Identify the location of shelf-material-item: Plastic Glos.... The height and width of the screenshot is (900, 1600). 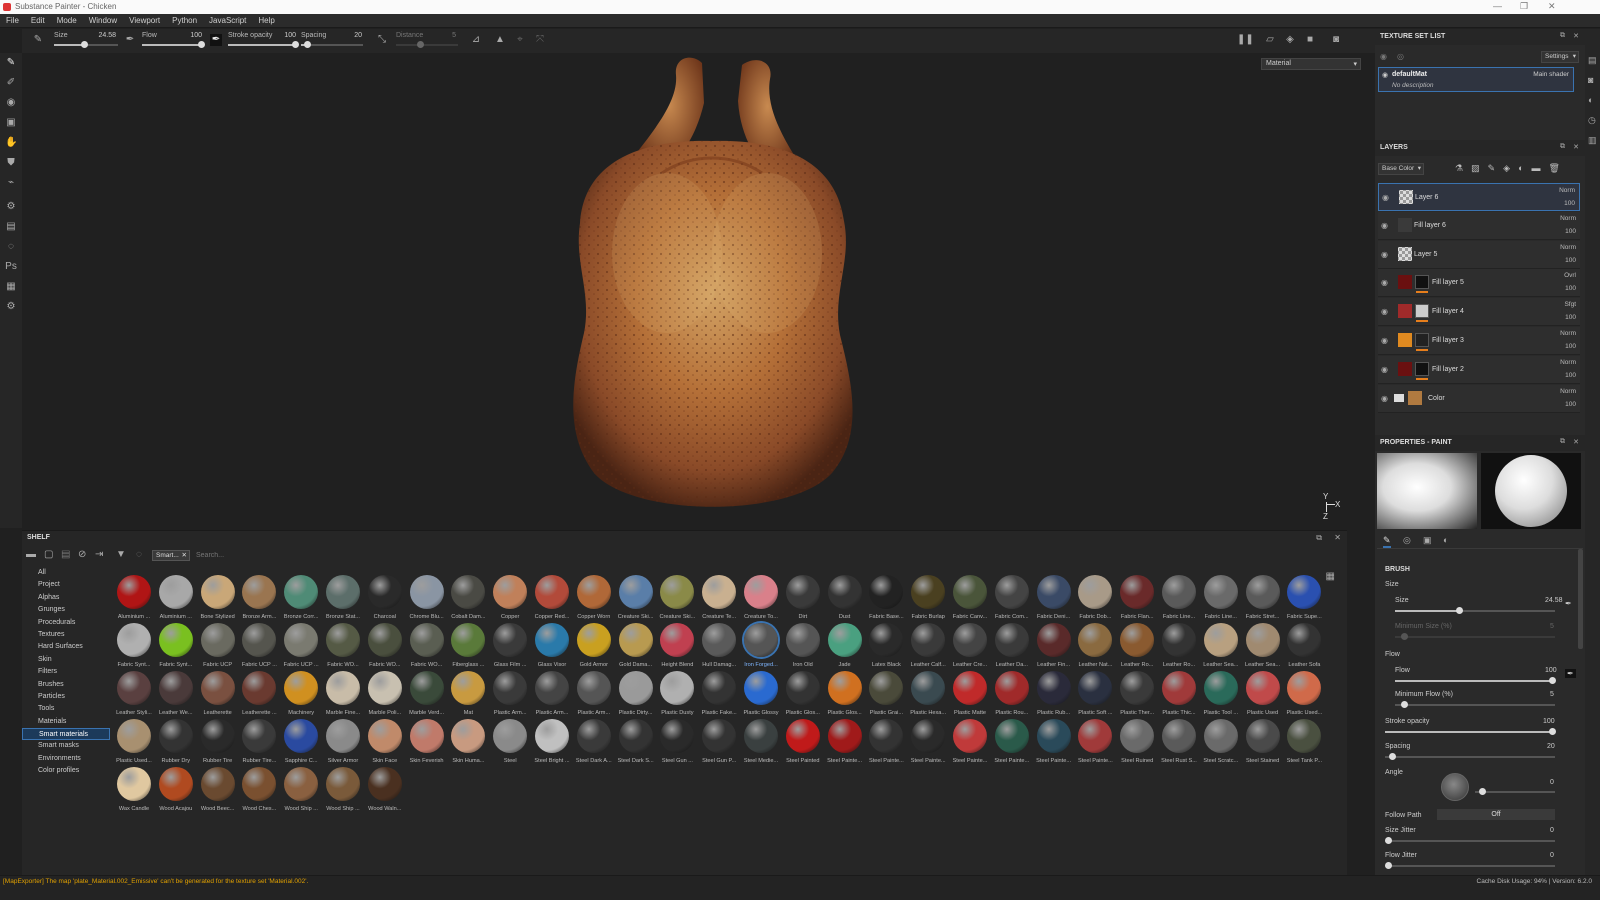
(803, 695).